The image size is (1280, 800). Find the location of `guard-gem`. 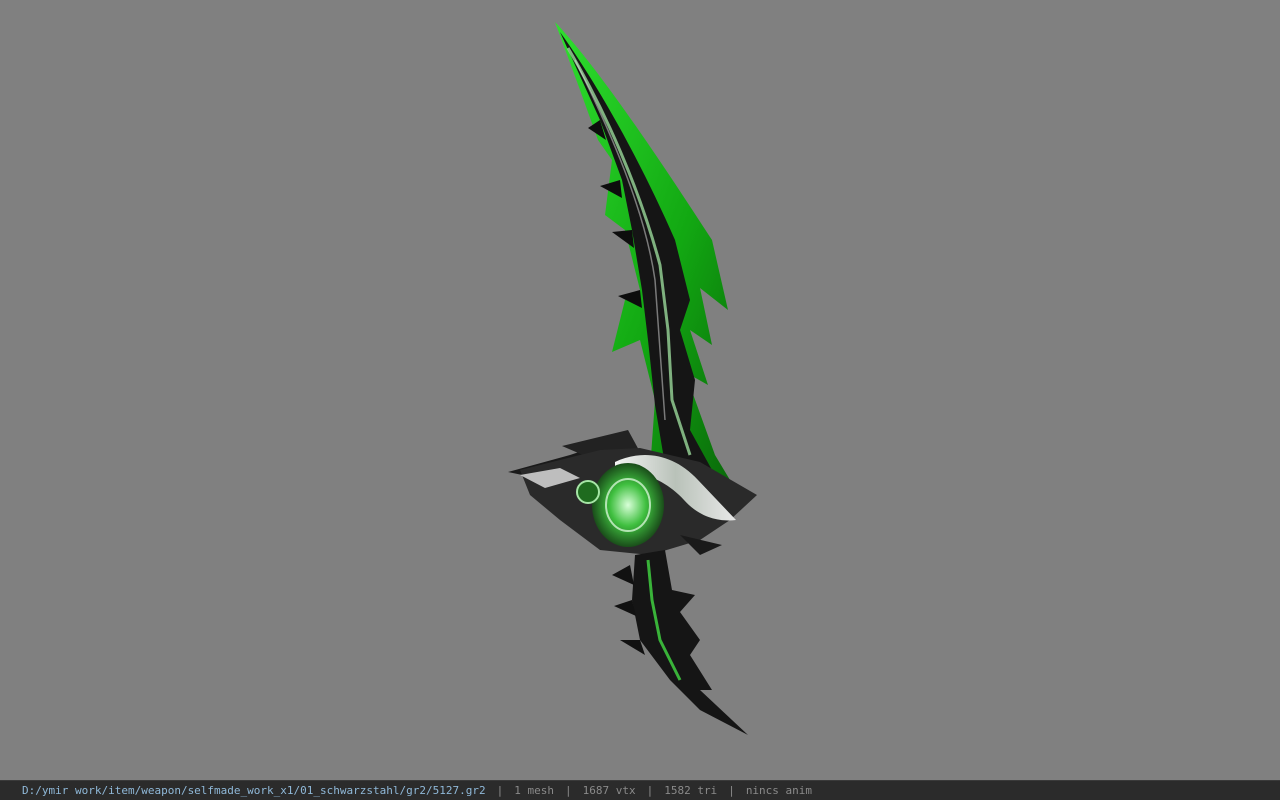

guard-gem is located at coordinates (588, 492).